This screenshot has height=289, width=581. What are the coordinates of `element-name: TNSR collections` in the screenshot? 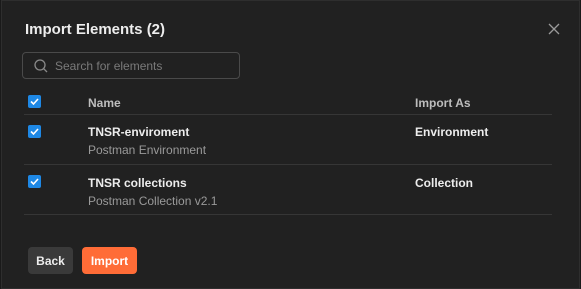 It's located at (137, 183).